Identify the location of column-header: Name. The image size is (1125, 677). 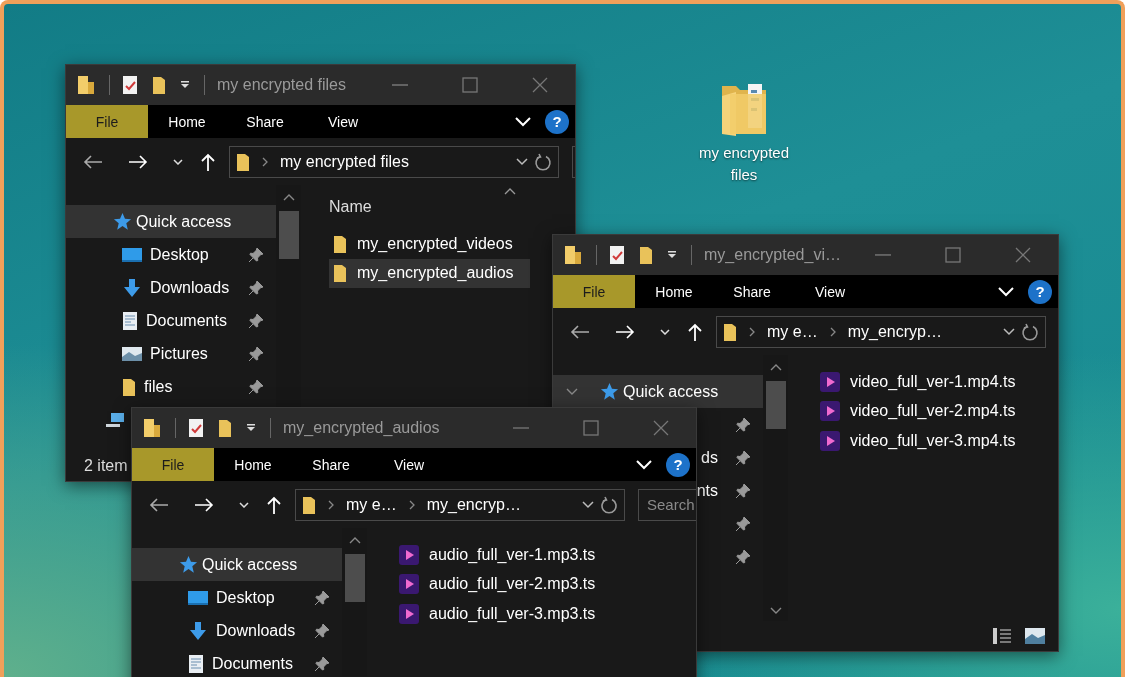
(452, 207).